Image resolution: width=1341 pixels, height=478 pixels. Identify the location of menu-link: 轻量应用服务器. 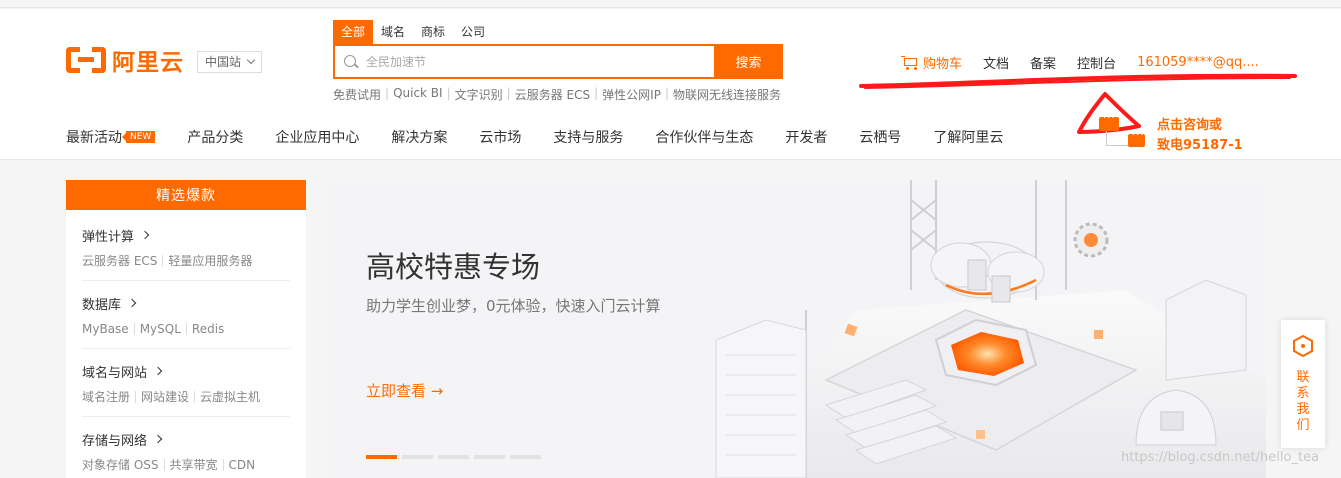
(209, 261).